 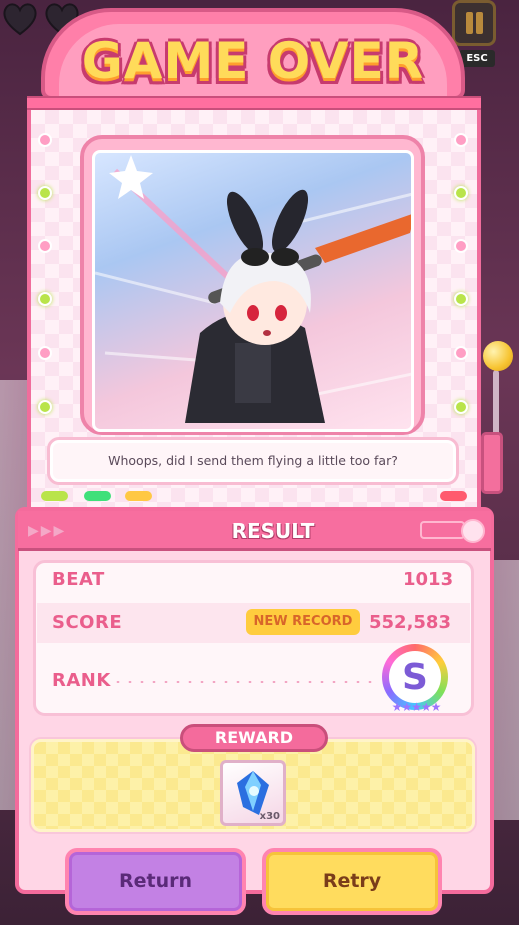 I want to click on knob-decoration, so click(x=473, y=531).